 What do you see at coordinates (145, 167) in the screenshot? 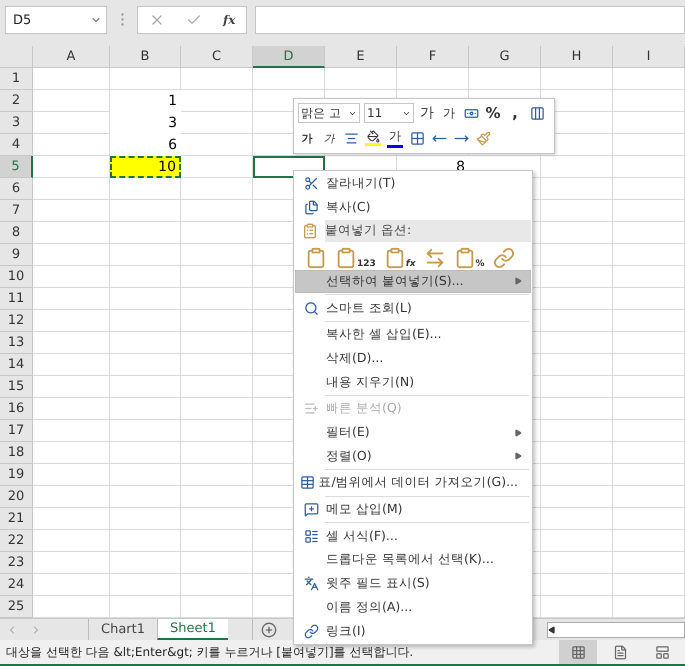
I see `table-cell: 10` at bounding box center [145, 167].